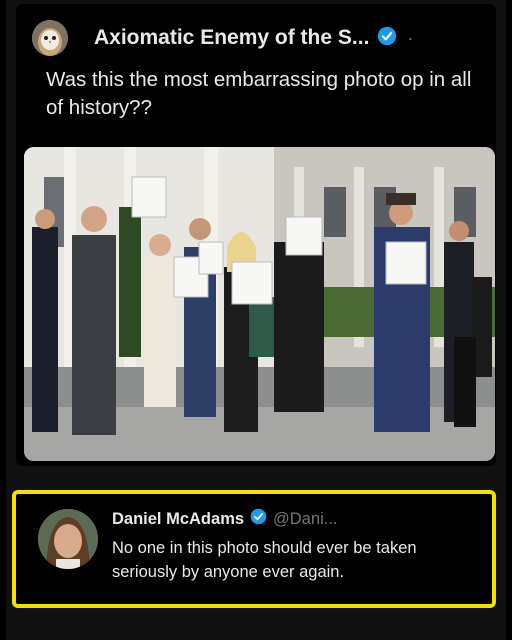 This screenshot has height=640, width=512. I want to click on reply-author-name: Daniel McAdams, so click(178, 519).